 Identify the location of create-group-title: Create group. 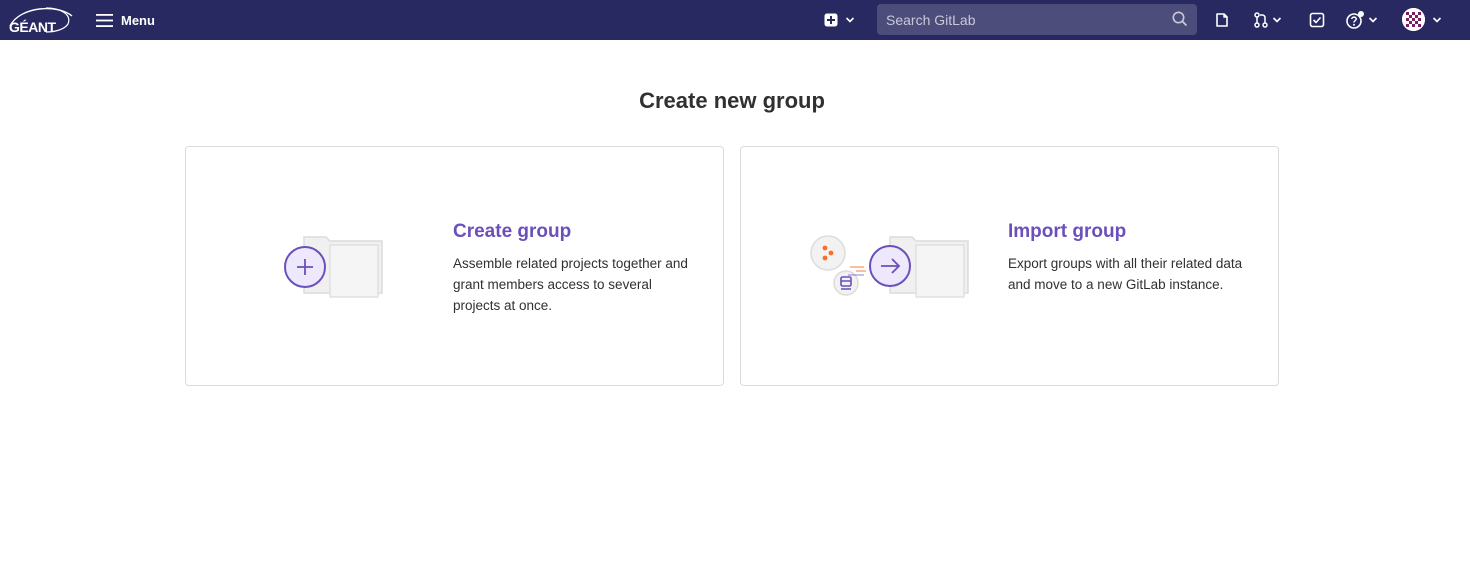
(573, 232).